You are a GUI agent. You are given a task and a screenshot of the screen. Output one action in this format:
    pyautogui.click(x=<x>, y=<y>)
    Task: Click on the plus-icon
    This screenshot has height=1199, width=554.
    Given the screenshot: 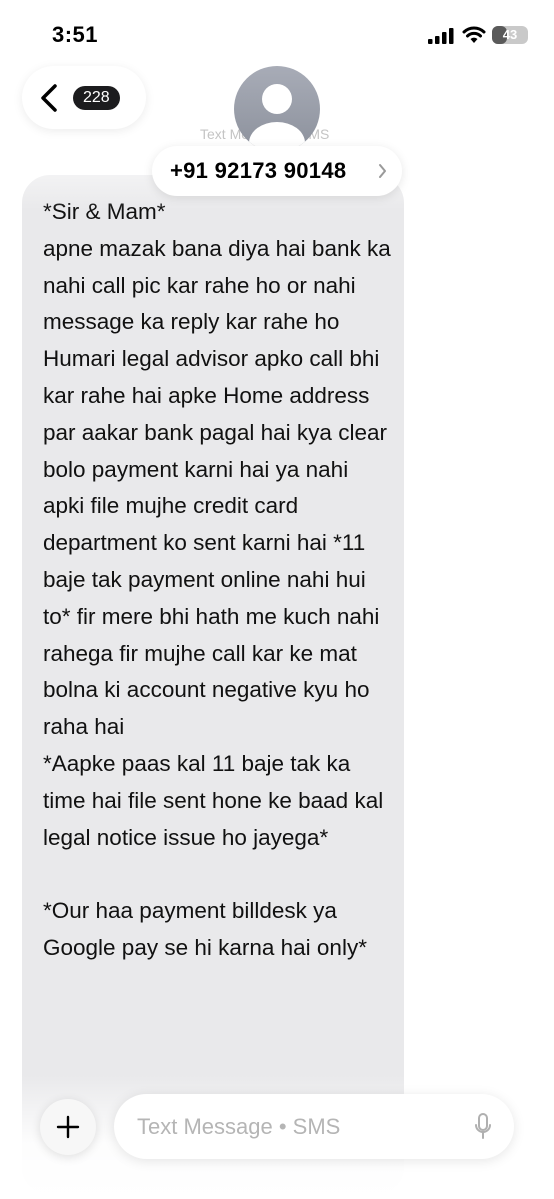 What is the action you would take?
    pyautogui.click(x=68, y=1127)
    